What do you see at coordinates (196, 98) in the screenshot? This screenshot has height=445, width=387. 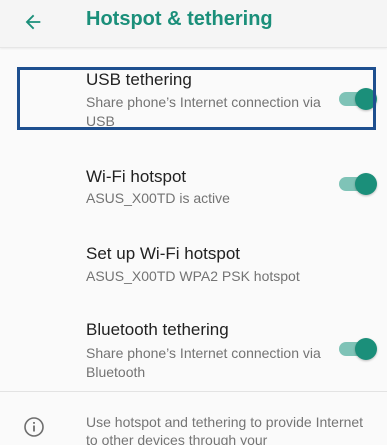 I see `focus-highlight-box` at bounding box center [196, 98].